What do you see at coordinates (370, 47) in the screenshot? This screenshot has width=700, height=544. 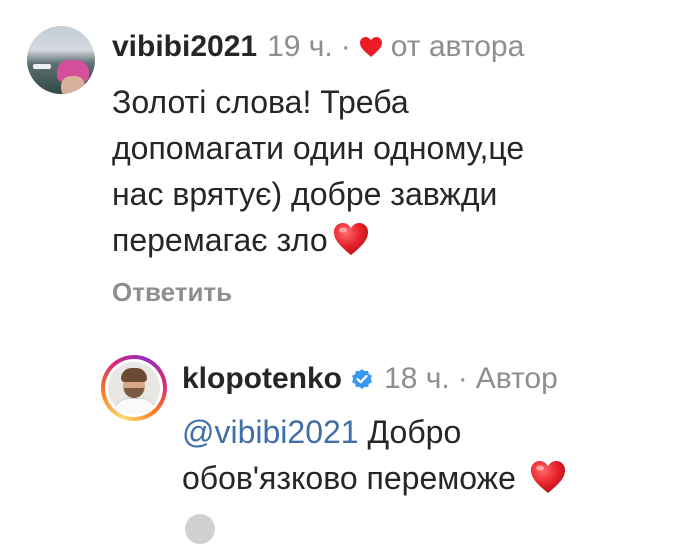 I see `heart-icon` at bounding box center [370, 47].